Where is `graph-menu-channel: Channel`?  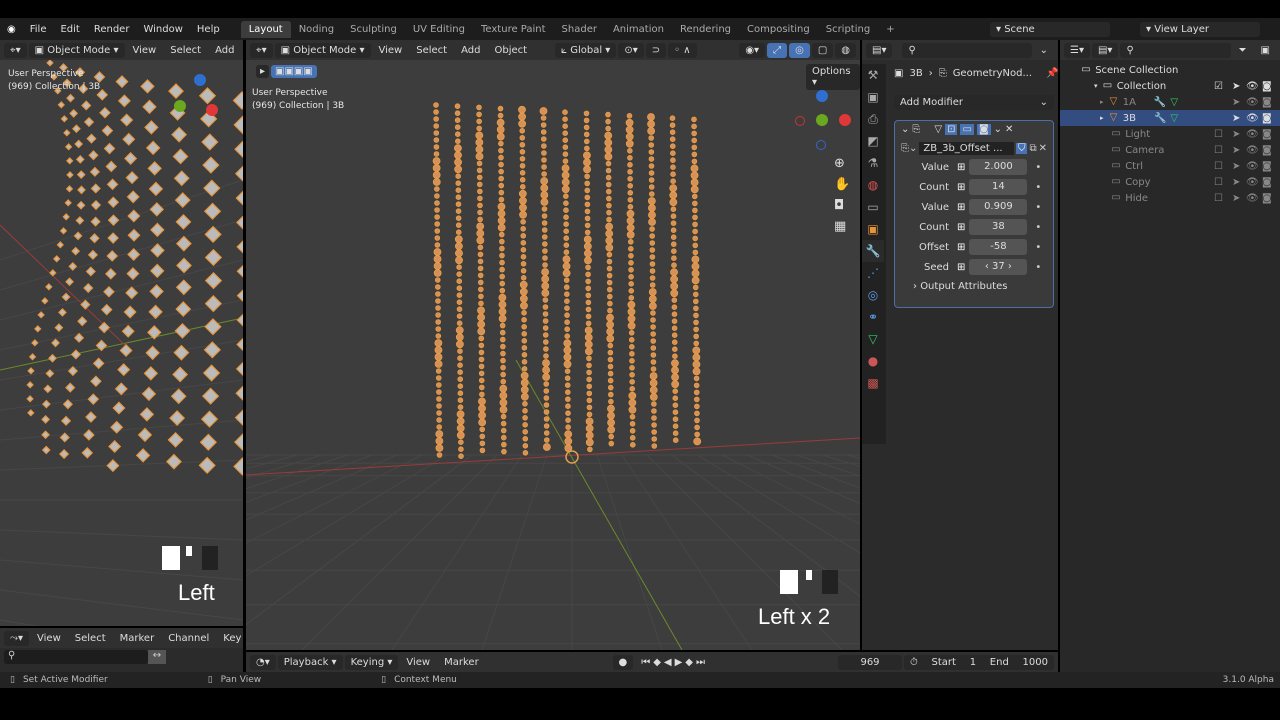
graph-menu-channel: Channel is located at coordinates (188, 638).